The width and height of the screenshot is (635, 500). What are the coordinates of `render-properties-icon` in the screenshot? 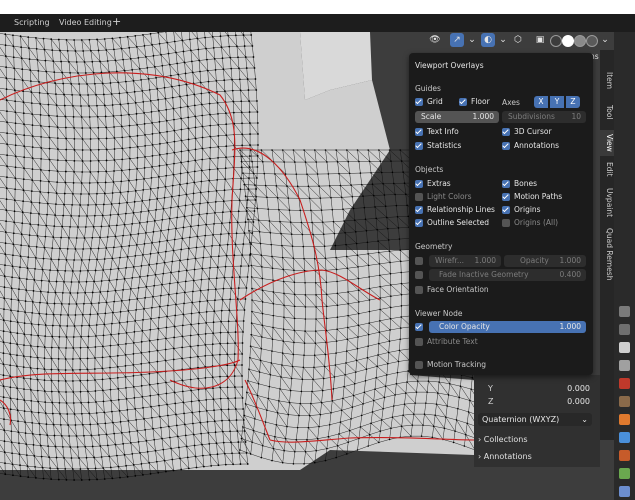 It's located at (624, 329).